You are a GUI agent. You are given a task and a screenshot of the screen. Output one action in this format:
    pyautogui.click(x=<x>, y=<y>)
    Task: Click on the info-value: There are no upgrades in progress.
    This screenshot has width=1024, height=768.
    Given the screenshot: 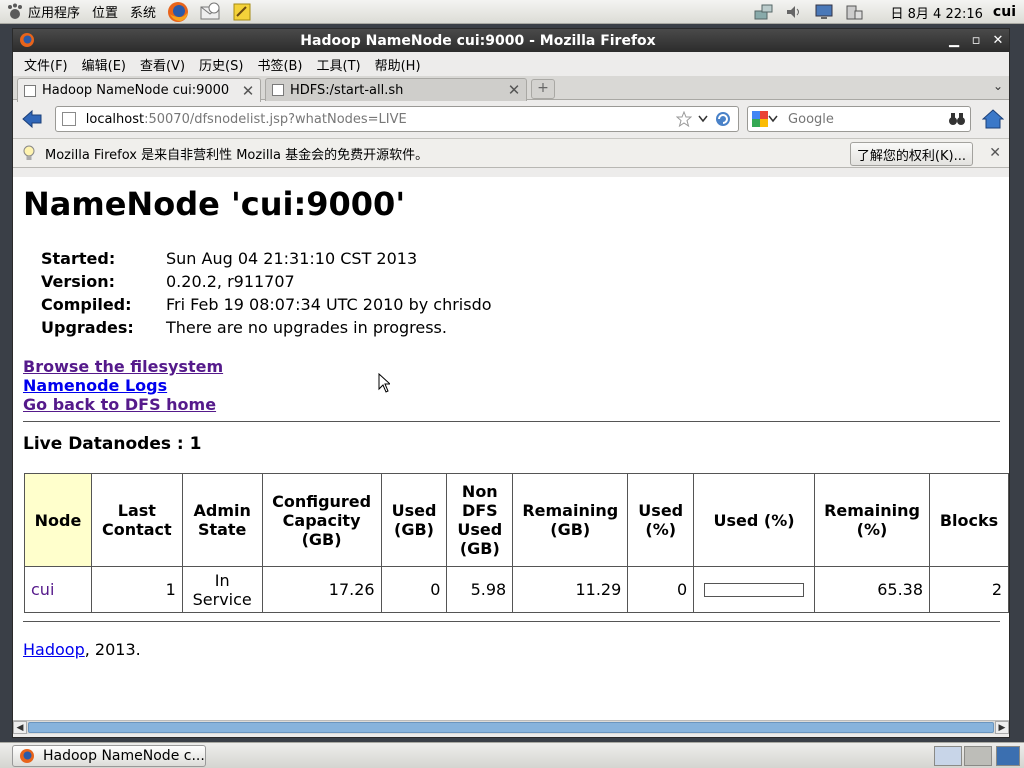 What is the action you would take?
    pyautogui.click(x=306, y=327)
    